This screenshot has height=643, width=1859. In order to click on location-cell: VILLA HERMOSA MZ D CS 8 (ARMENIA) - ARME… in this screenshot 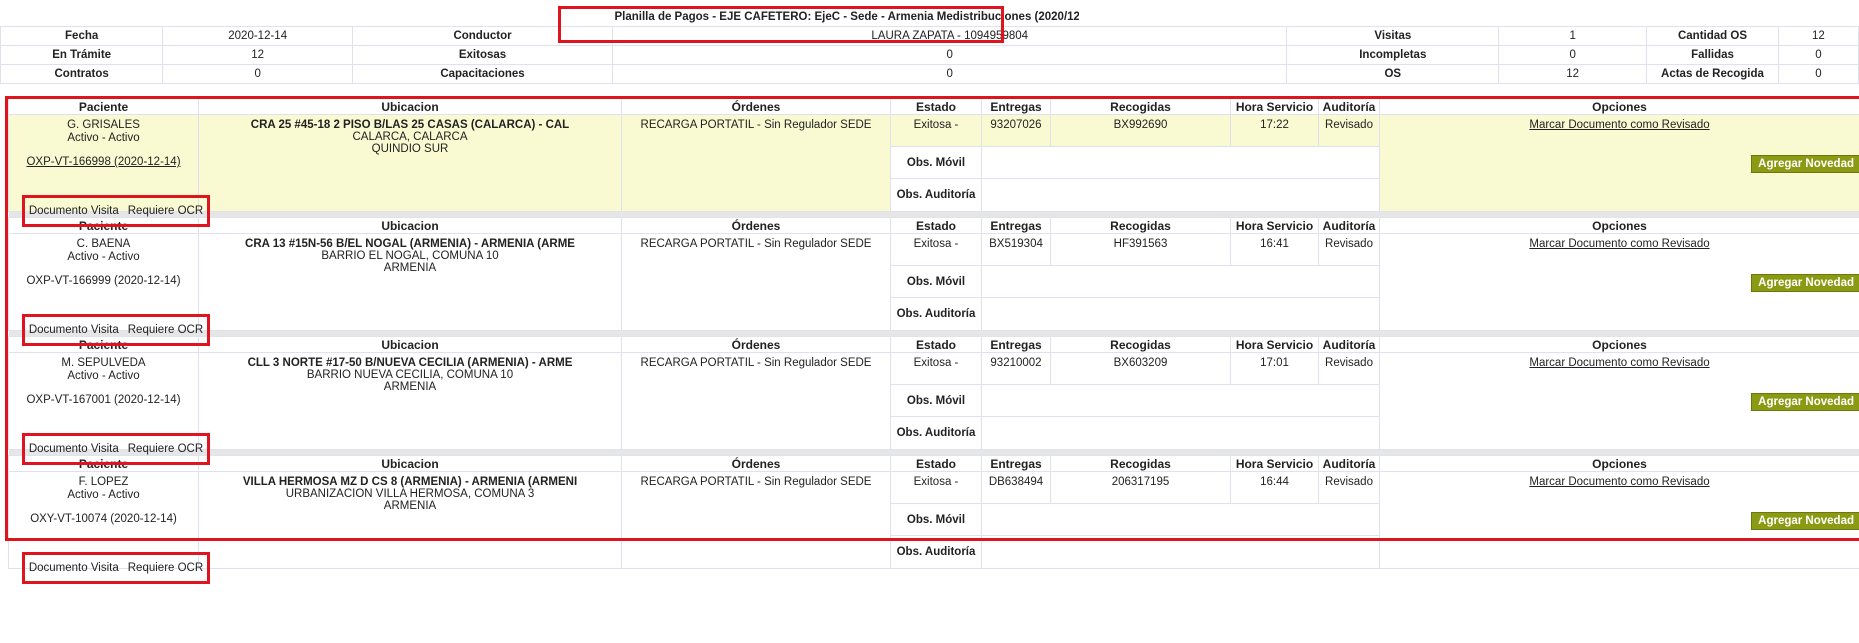, I will do `click(410, 520)`.